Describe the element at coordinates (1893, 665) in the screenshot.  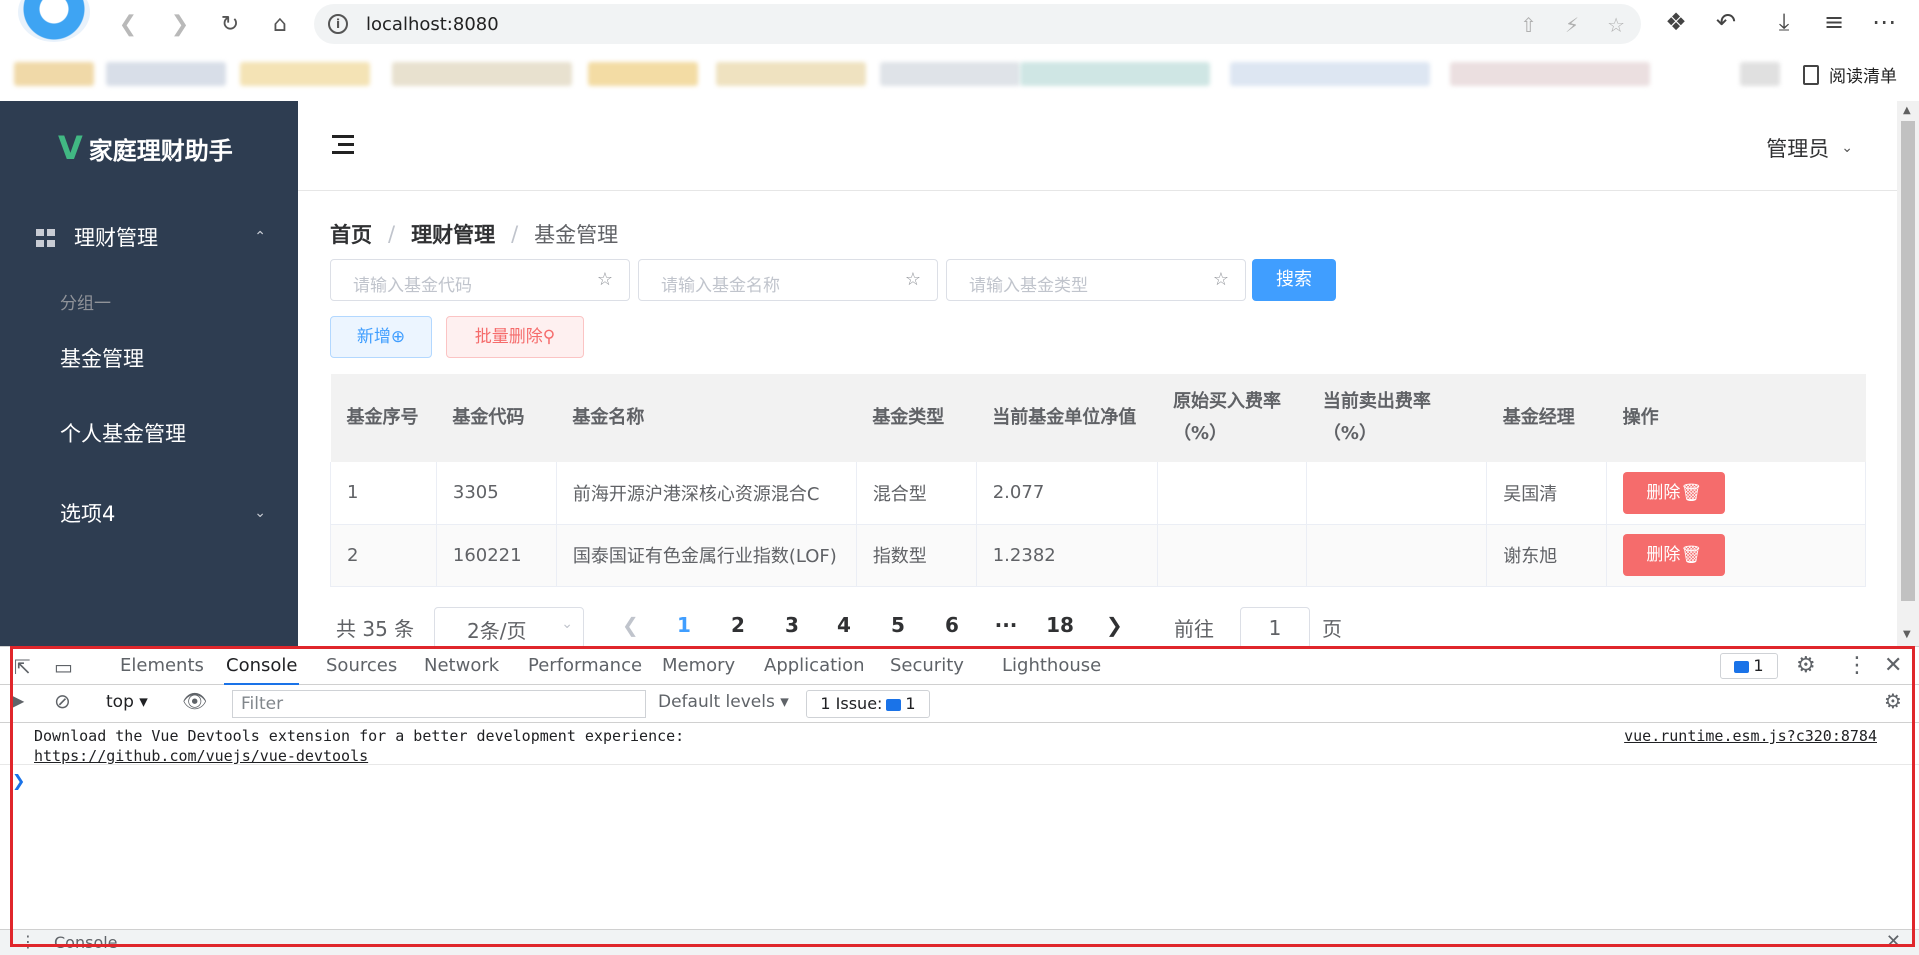
I see `close-devtools-icon: ✕` at that location.